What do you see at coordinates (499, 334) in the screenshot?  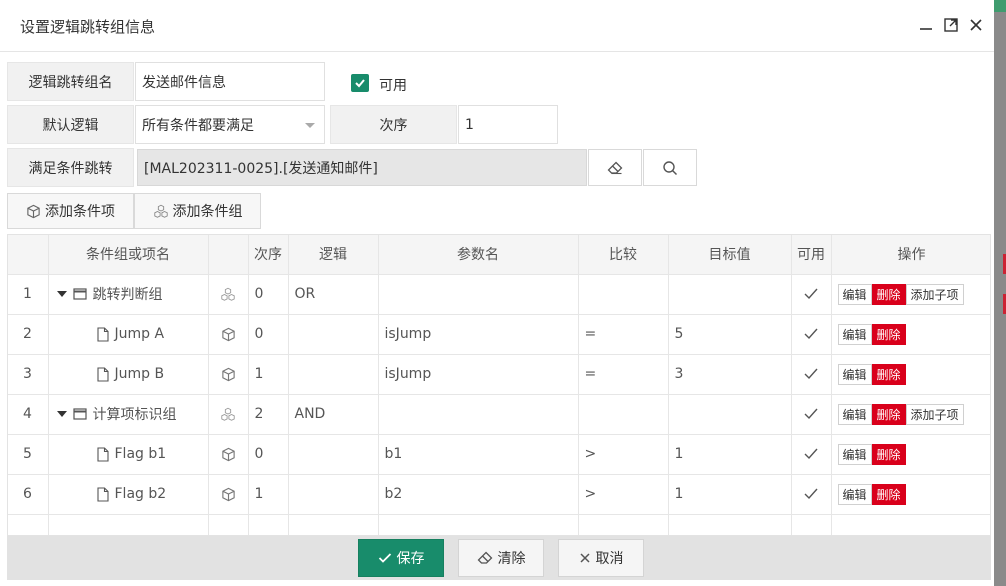 I see `table-row: 2 Jump A 0 isJump = 5 编辑 删除` at bounding box center [499, 334].